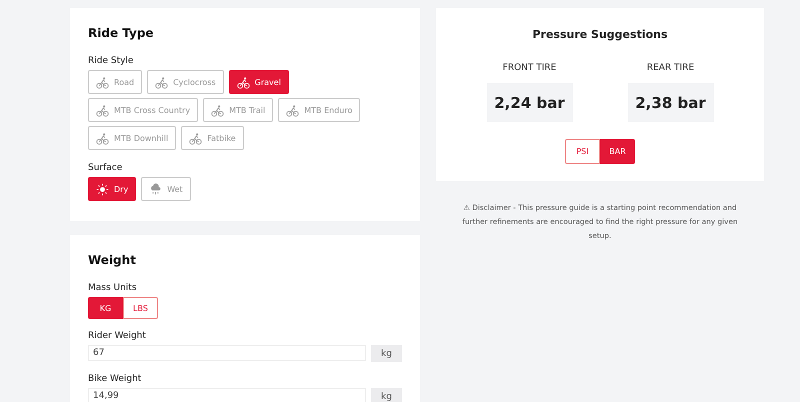 This screenshot has height=402, width=800. Describe the element at coordinates (212, 138) in the screenshot. I see `option-button: Fatbike` at that location.